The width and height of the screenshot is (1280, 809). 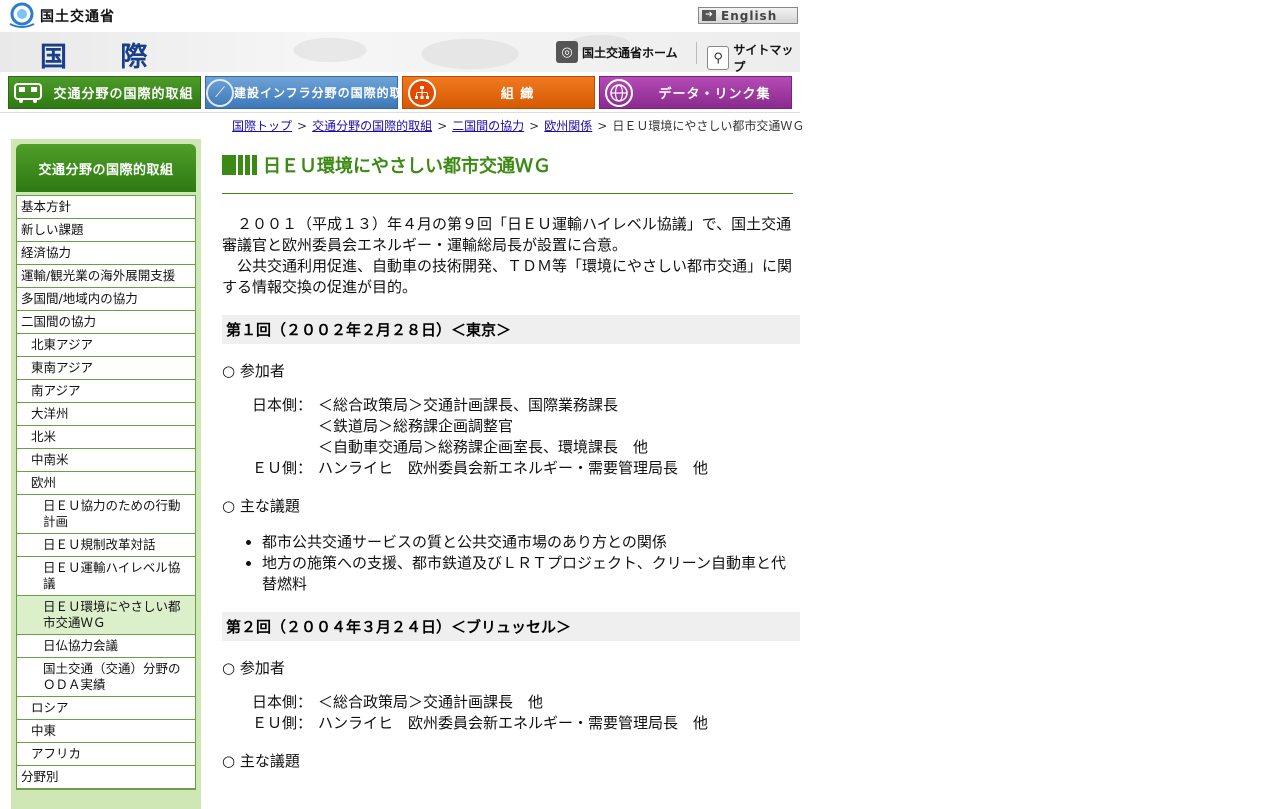 I want to click on road-icon: ⟋, so click(x=220, y=92).